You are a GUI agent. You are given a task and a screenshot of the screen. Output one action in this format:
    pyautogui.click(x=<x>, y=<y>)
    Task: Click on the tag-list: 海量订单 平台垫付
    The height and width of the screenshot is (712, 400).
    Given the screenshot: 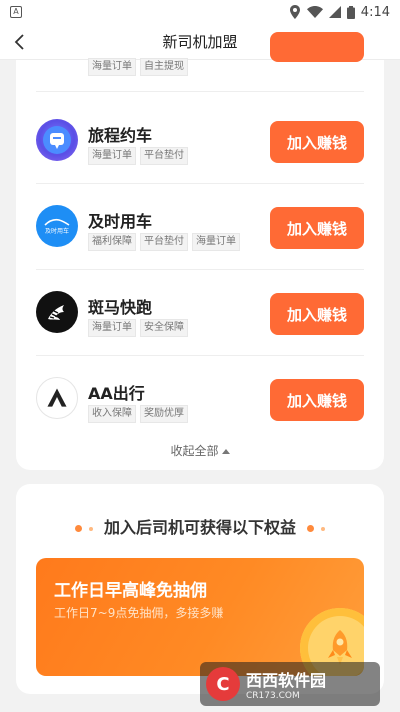 What is the action you would take?
    pyautogui.click(x=138, y=156)
    